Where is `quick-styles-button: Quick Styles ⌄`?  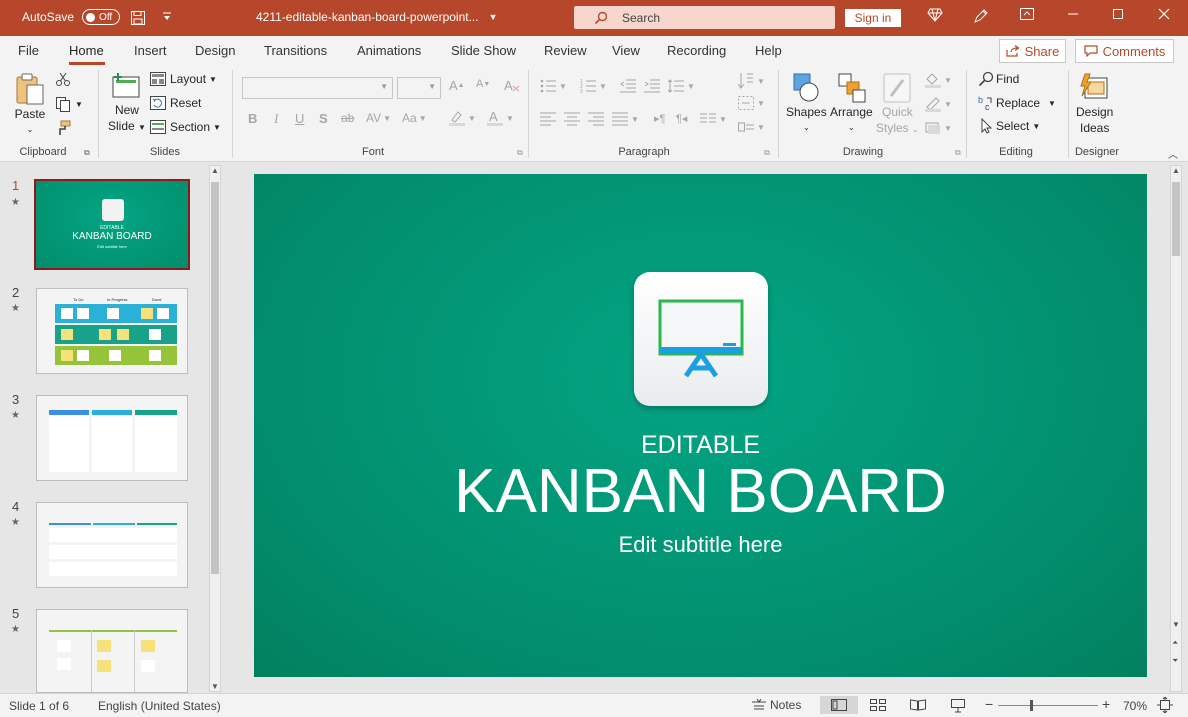 quick-styles-button: Quick Styles ⌄ is located at coordinates (897, 105).